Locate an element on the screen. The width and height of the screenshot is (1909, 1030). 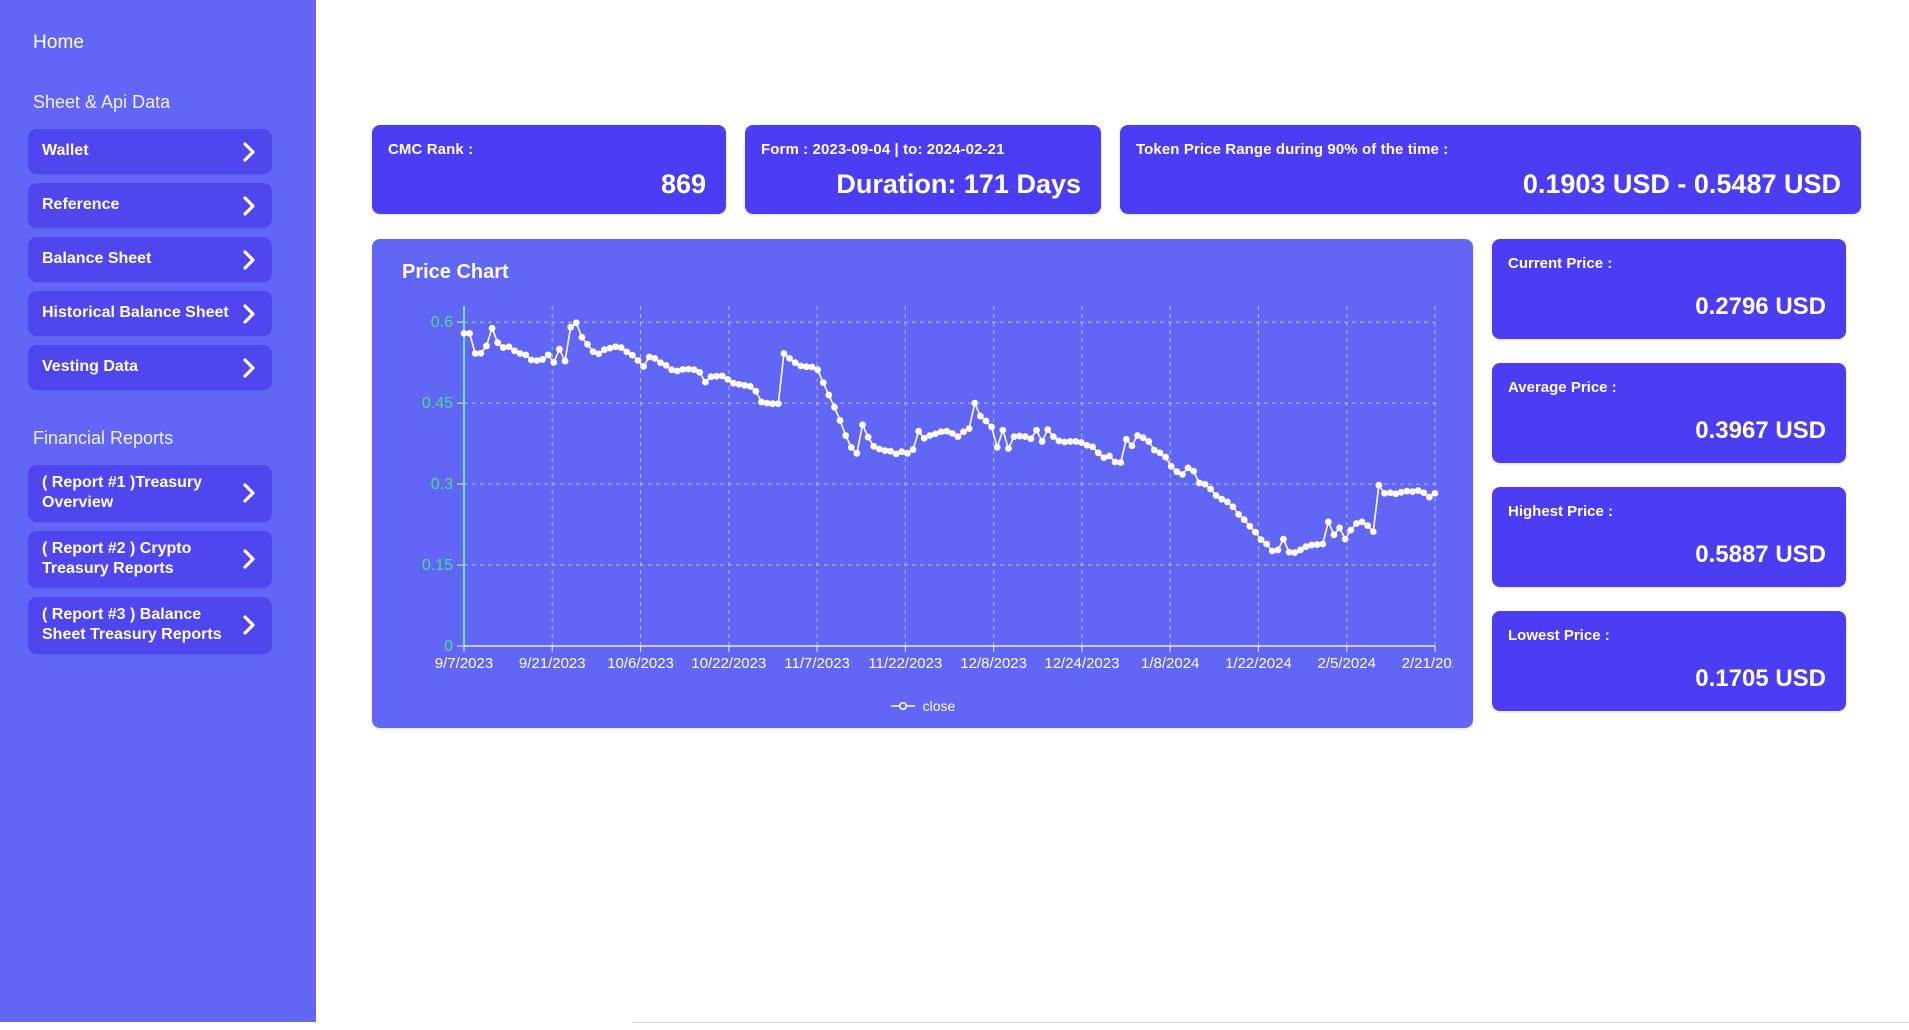
cmc-rank-card: CMC Rank : 869 is located at coordinates (549, 169).